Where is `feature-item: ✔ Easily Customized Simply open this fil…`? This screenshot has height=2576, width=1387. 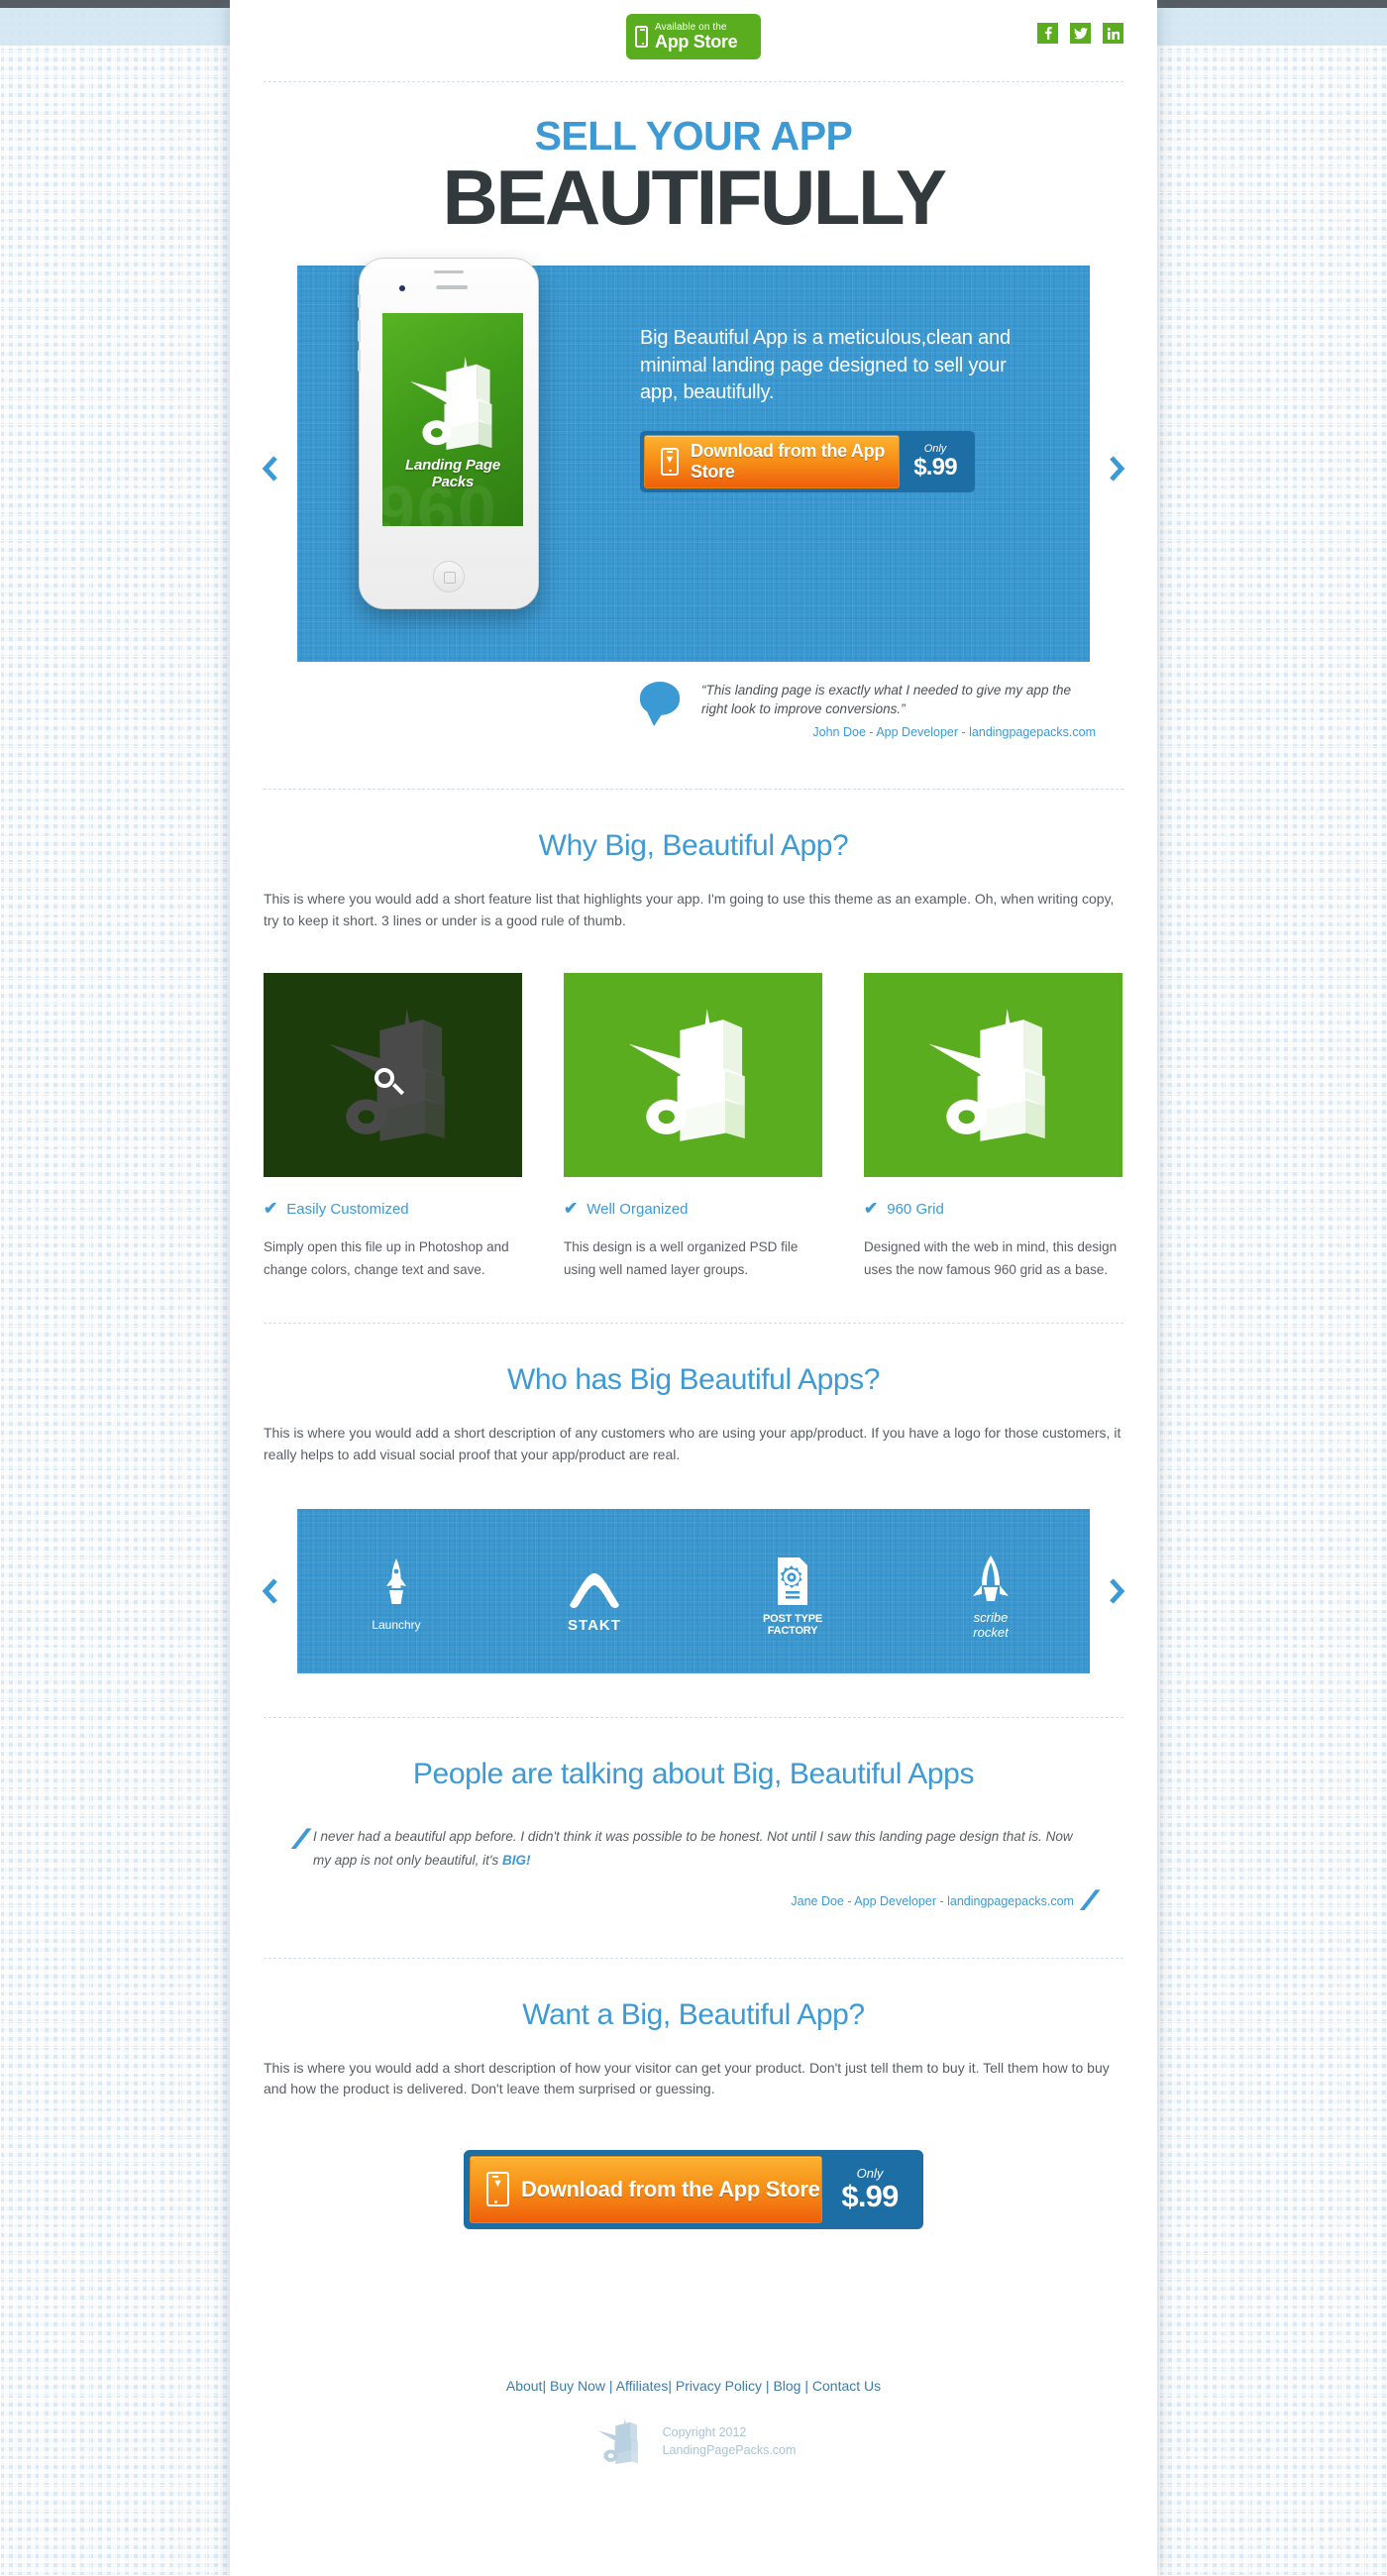 feature-item: ✔ Easily Customized Simply open this fil… is located at coordinates (393, 1127).